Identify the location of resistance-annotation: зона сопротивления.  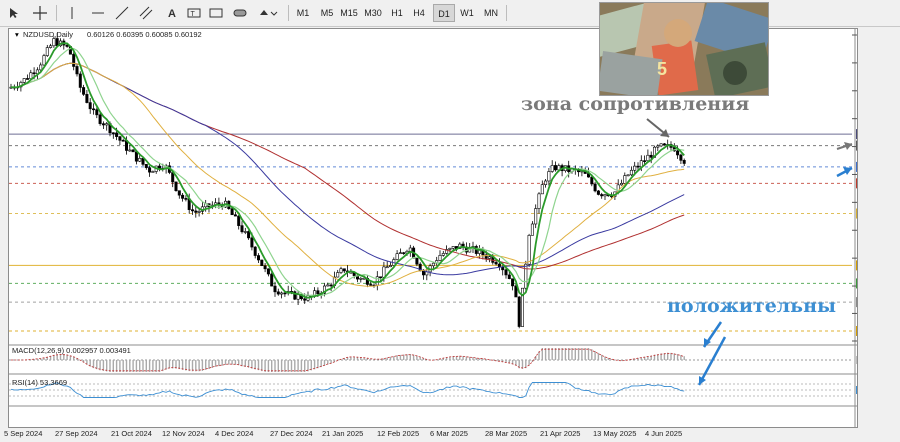
(635, 104).